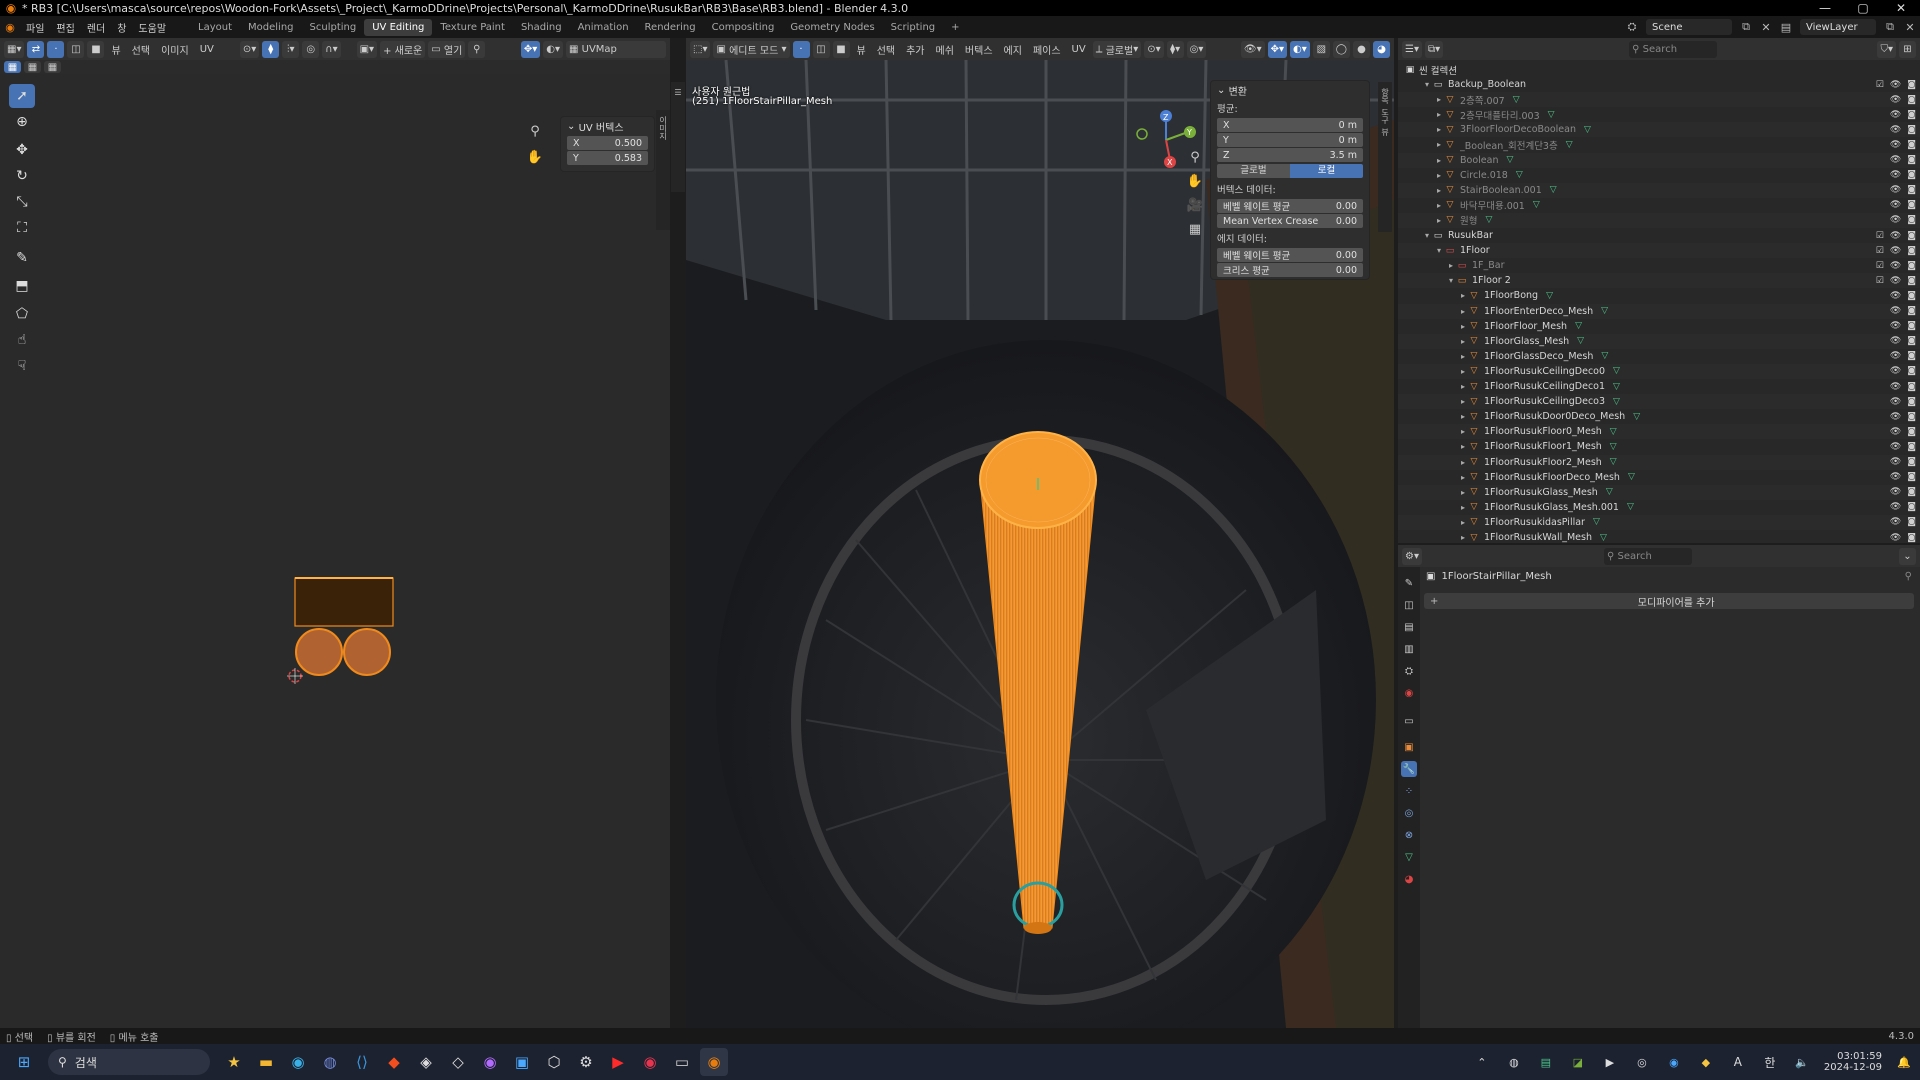 Image resolution: width=1920 pixels, height=1080 pixels. I want to click on vertex-select-icon: ·, so click(56, 49).